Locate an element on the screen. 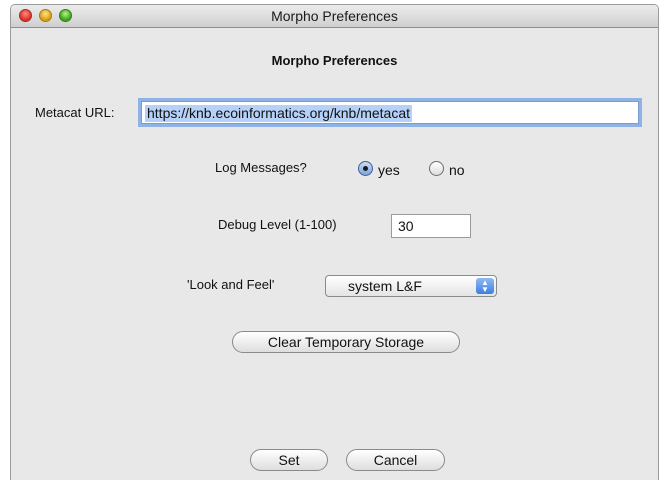 Image resolution: width=669 pixels, height=480 pixels. look-and-feel-select: system L&F ▲ ▼ is located at coordinates (411, 286).